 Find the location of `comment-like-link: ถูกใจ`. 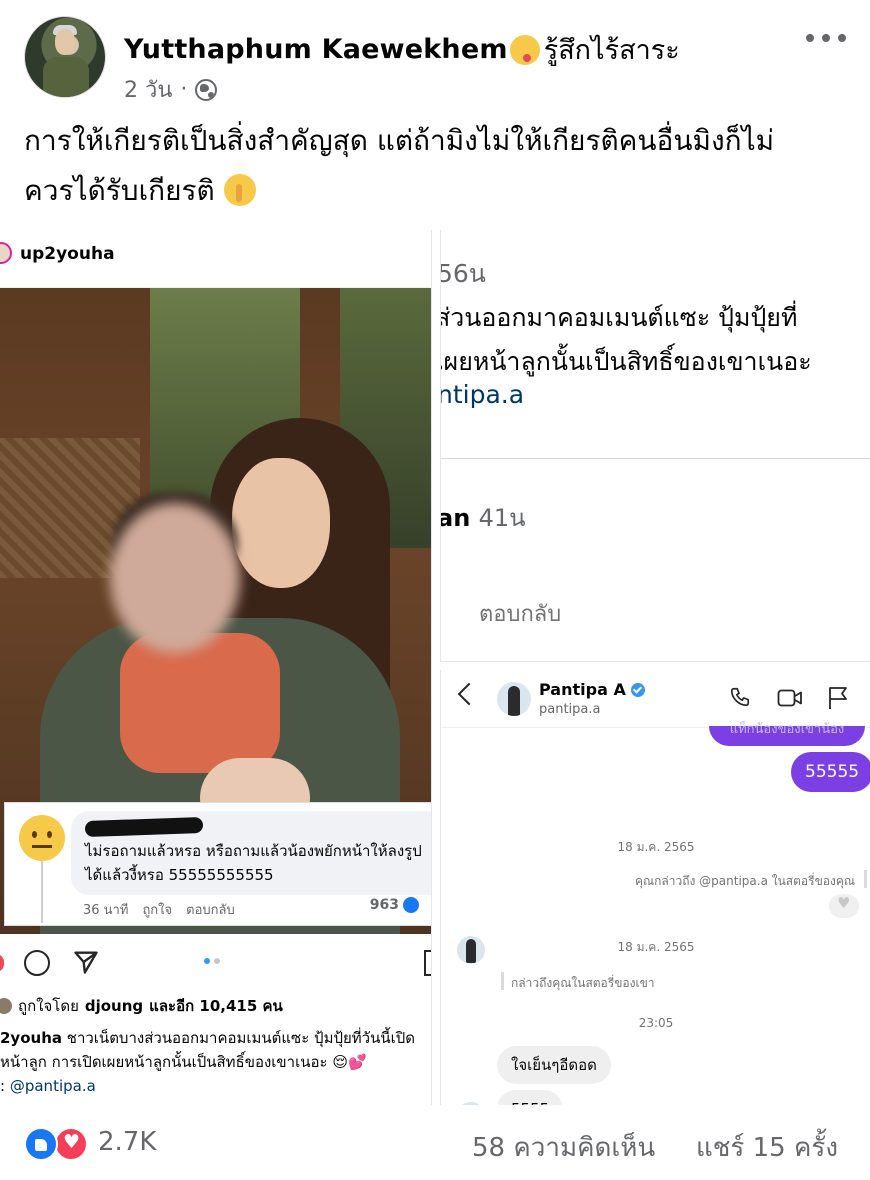

comment-like-link: ถูกใจ is located at coordinates (157, 910).